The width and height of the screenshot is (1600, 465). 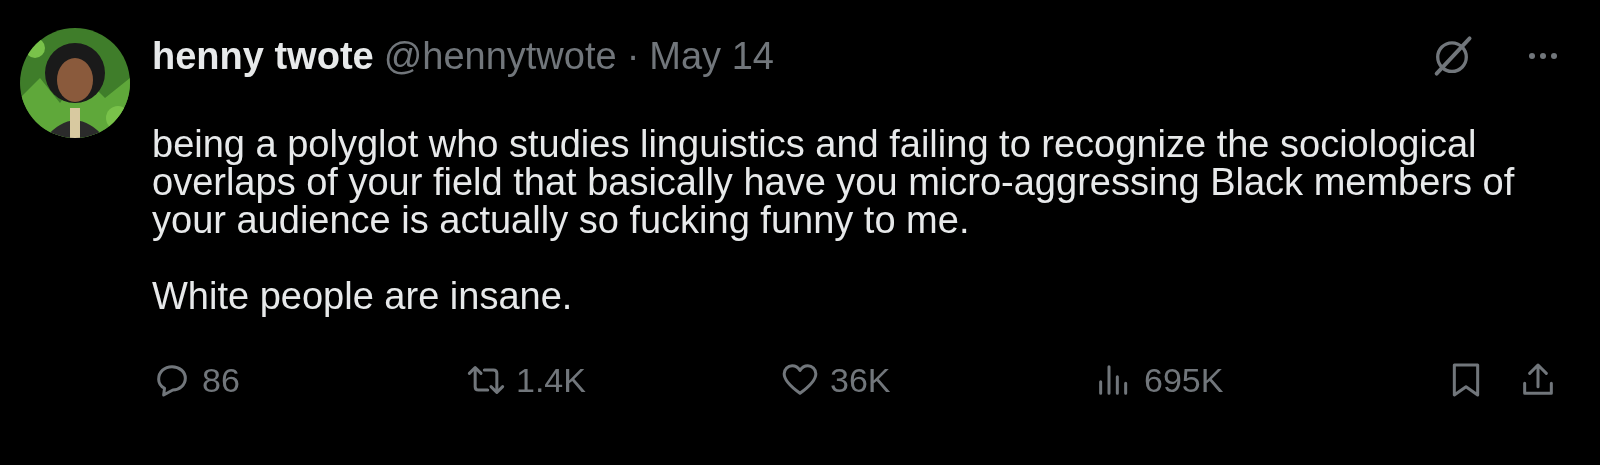 What do you see at coordinates (1543, 56) in the screenshot?
I see `more-icon` at bounding box center [1543, 56].